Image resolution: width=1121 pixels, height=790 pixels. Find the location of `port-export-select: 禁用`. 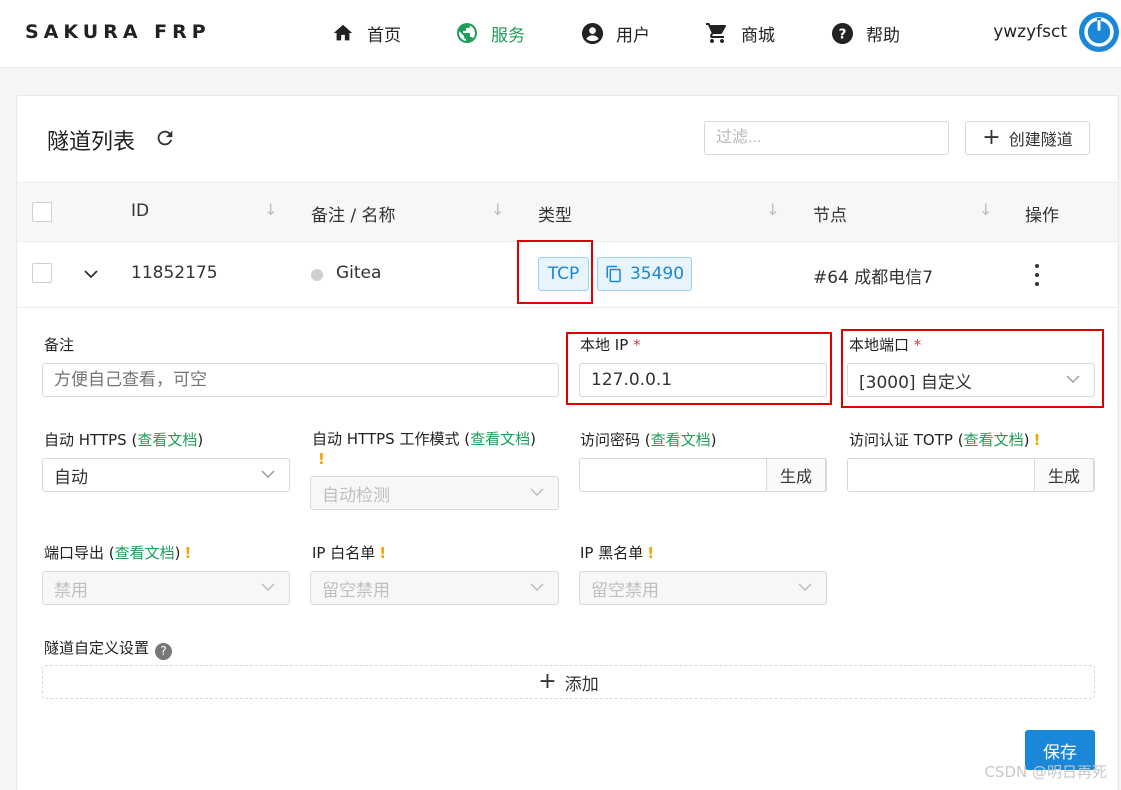

port-export-select: 禁用 is located at coordinates (166, 588).